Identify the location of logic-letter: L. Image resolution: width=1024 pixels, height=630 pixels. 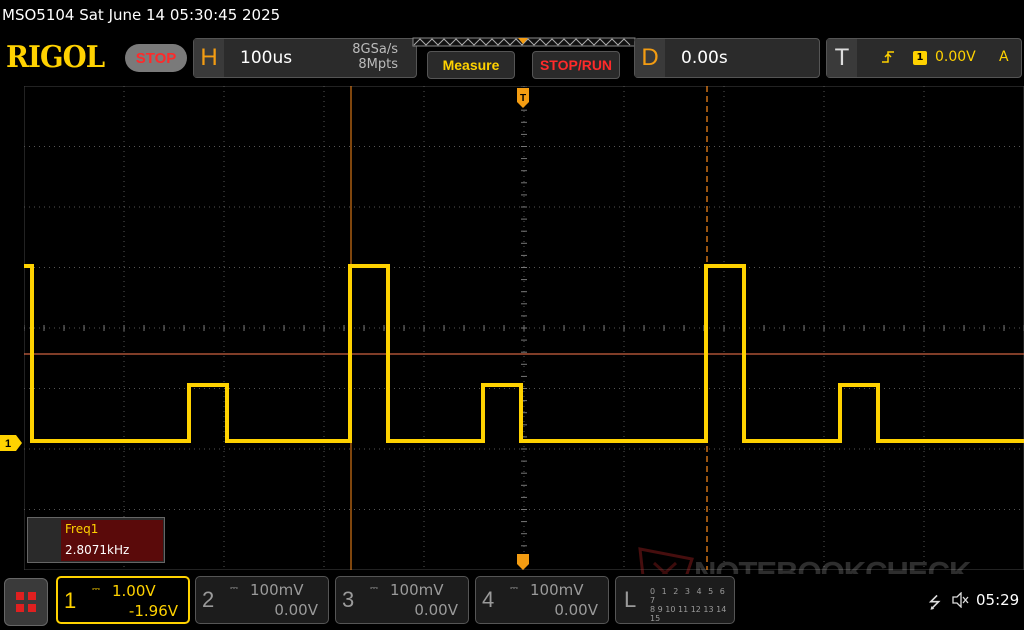
(630, 599).